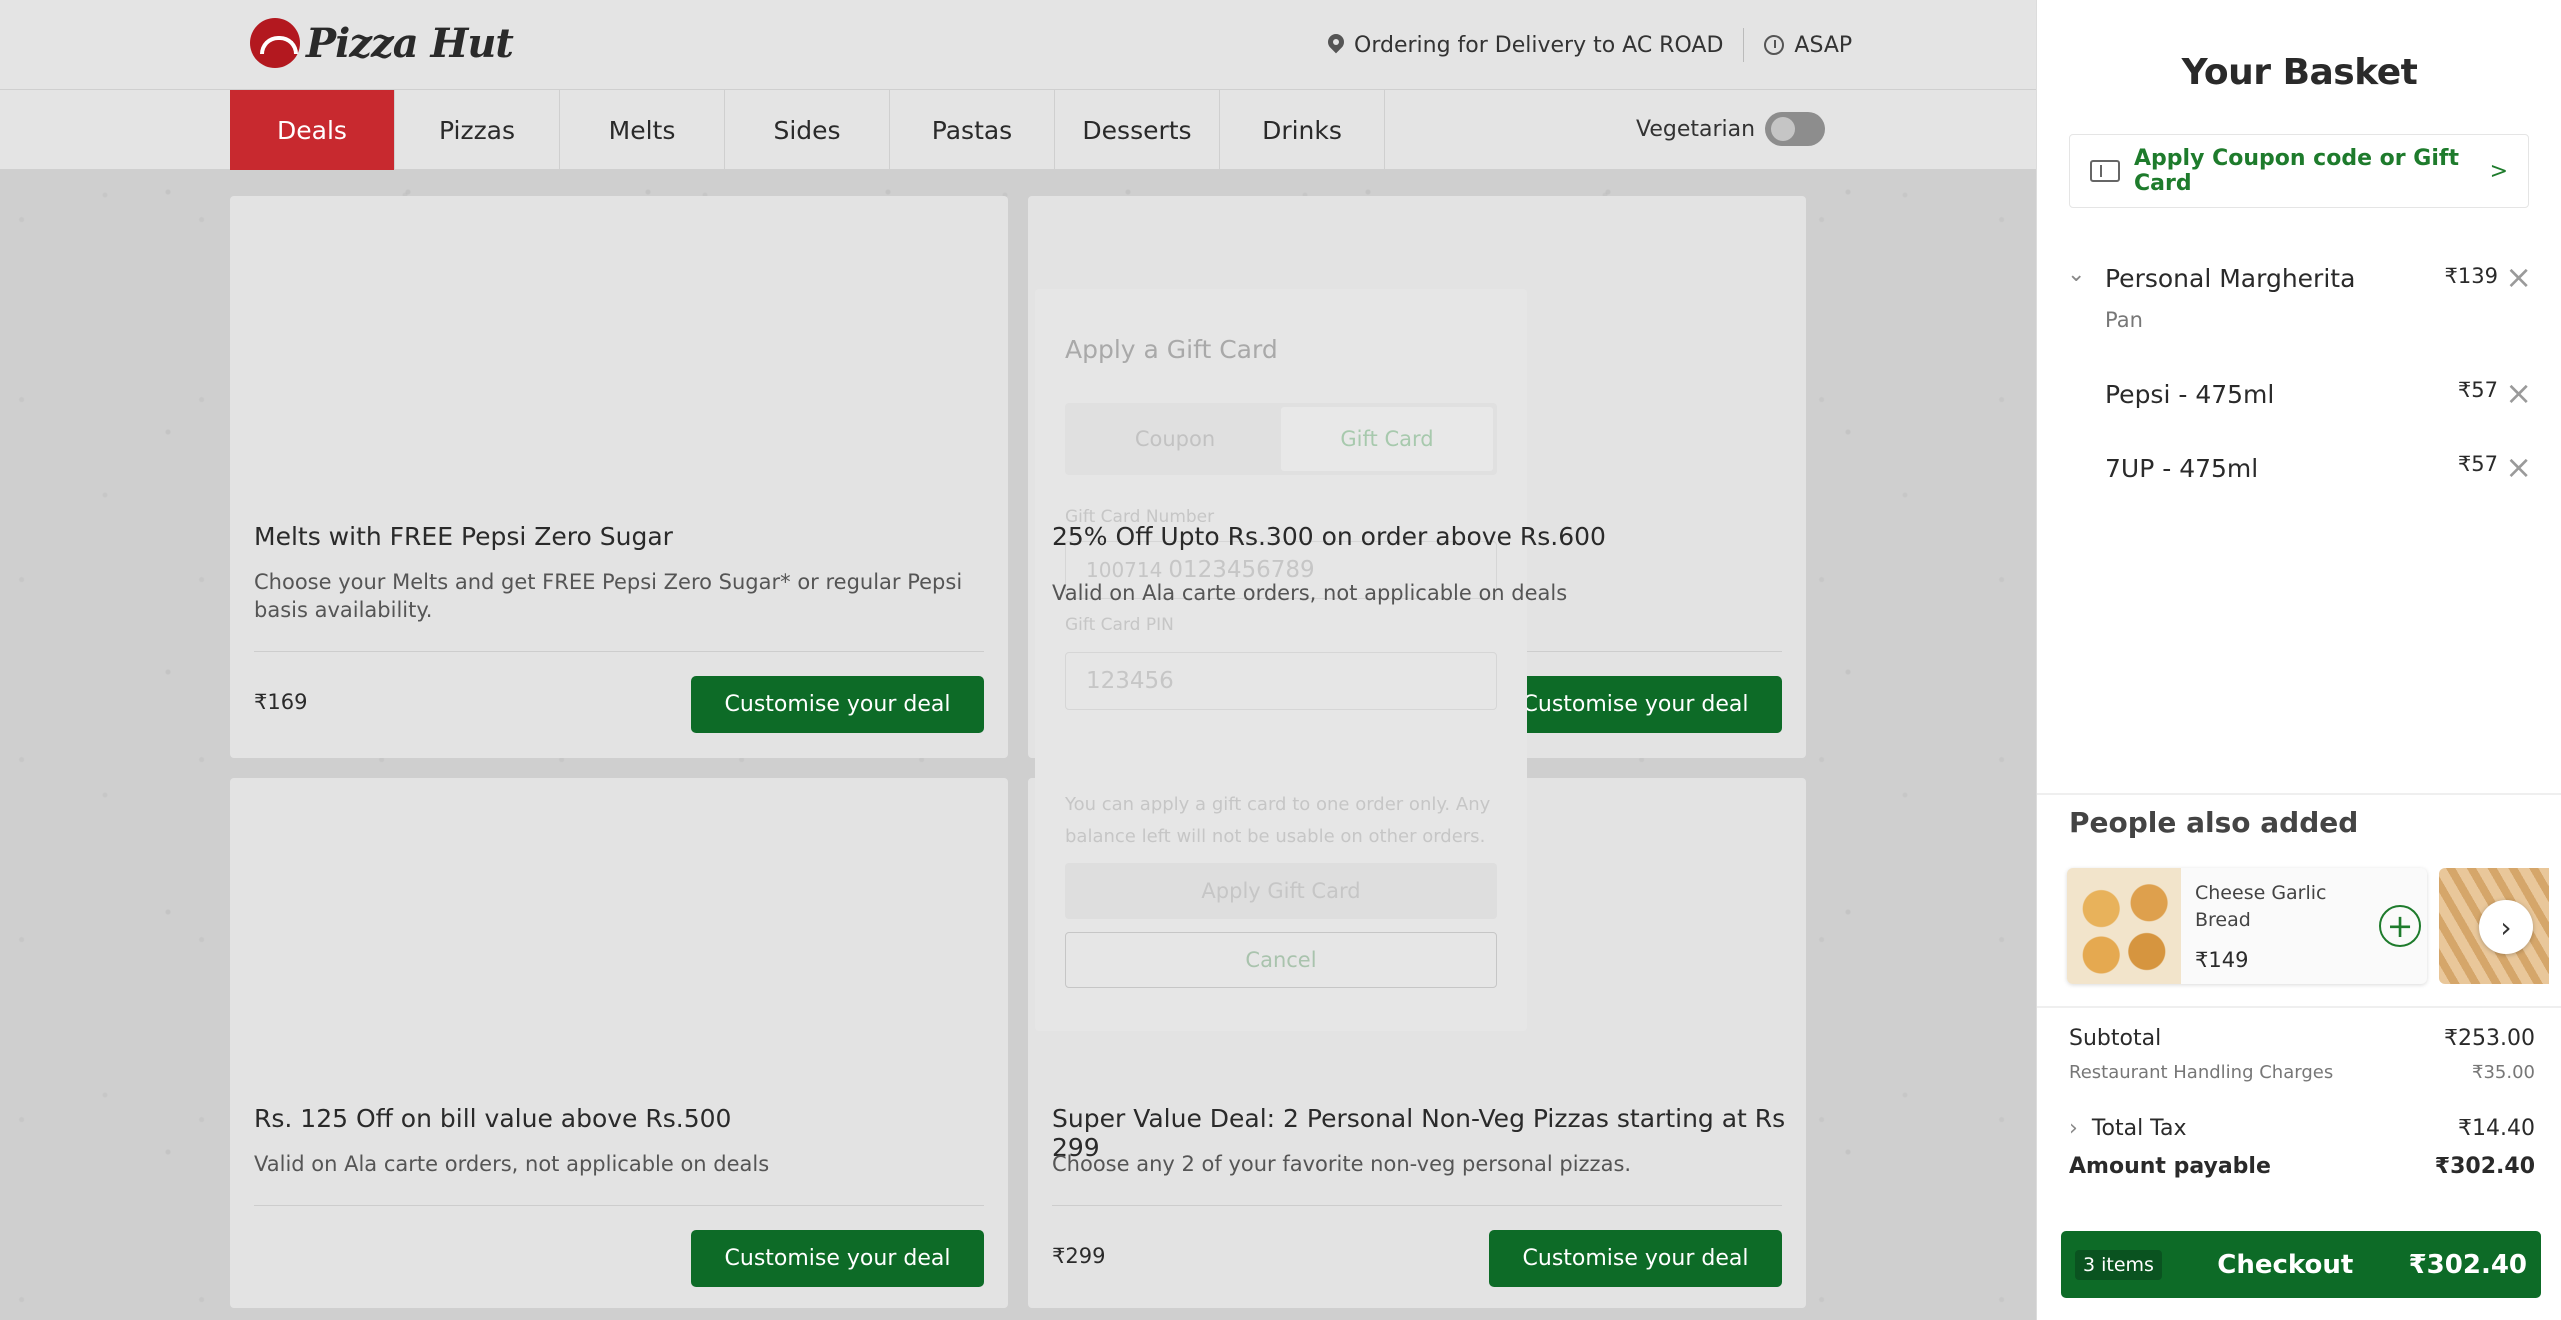 This screenshot has width=2561, height=1320. I want to click on suggestion-price: ₹149, so click(2222, 960).